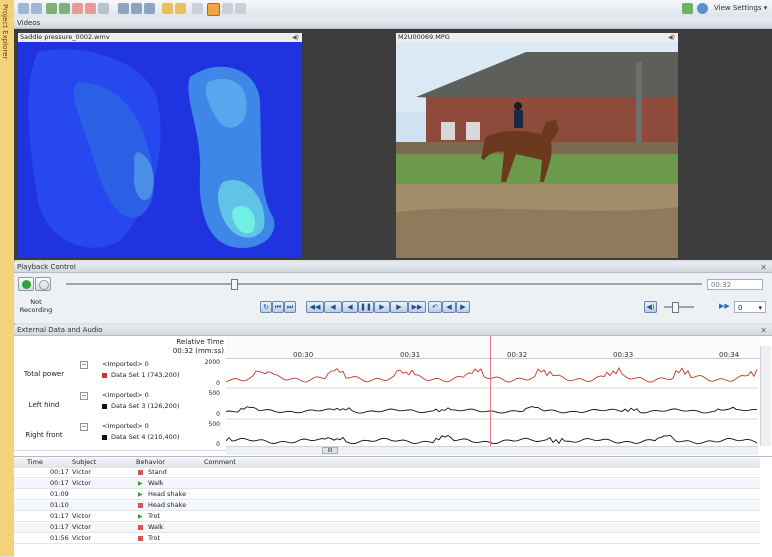 Image resolution: width=772 pixels, height=557 pixels. Describe the element at coordinates (145, 437) in the screenshot. I see `dataset-label: Data Set 4 (210,400)` at that location.